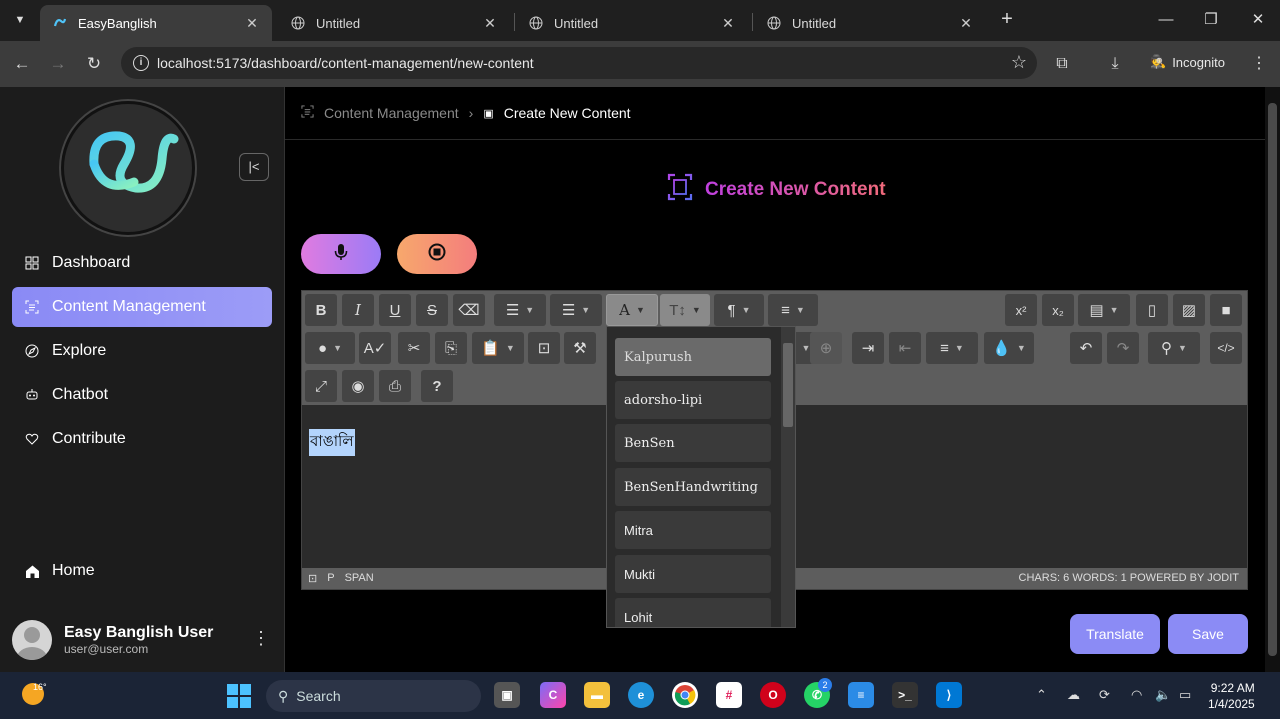 Image resolution: width=1280 pixels, height=719 pixels. Describe the element at coordinates (373, 696) in the screenshot. I see `taskbar-search: ⚲ Search` at that location.